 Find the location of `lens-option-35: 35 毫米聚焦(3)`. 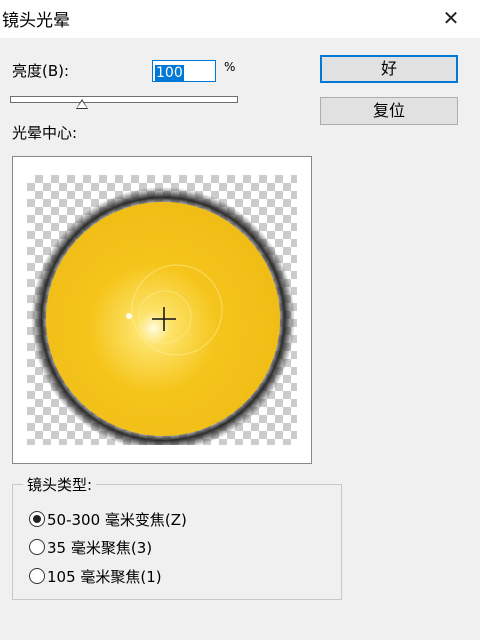

lens-option-35: 35 毫米聚焦(3) is located at coordinates (90, 547).